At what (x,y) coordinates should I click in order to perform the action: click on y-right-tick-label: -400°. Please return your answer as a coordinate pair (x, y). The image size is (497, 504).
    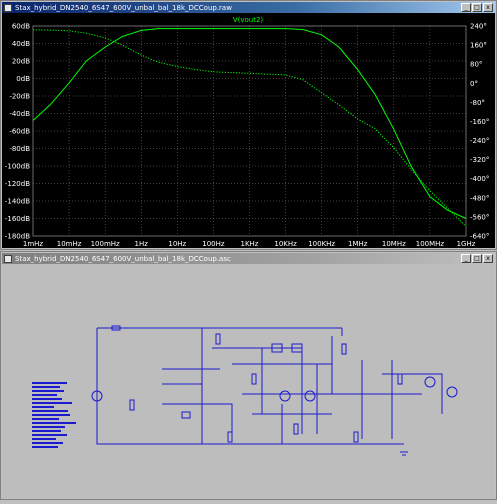
    Looking at the image, I should click on (479, 179).